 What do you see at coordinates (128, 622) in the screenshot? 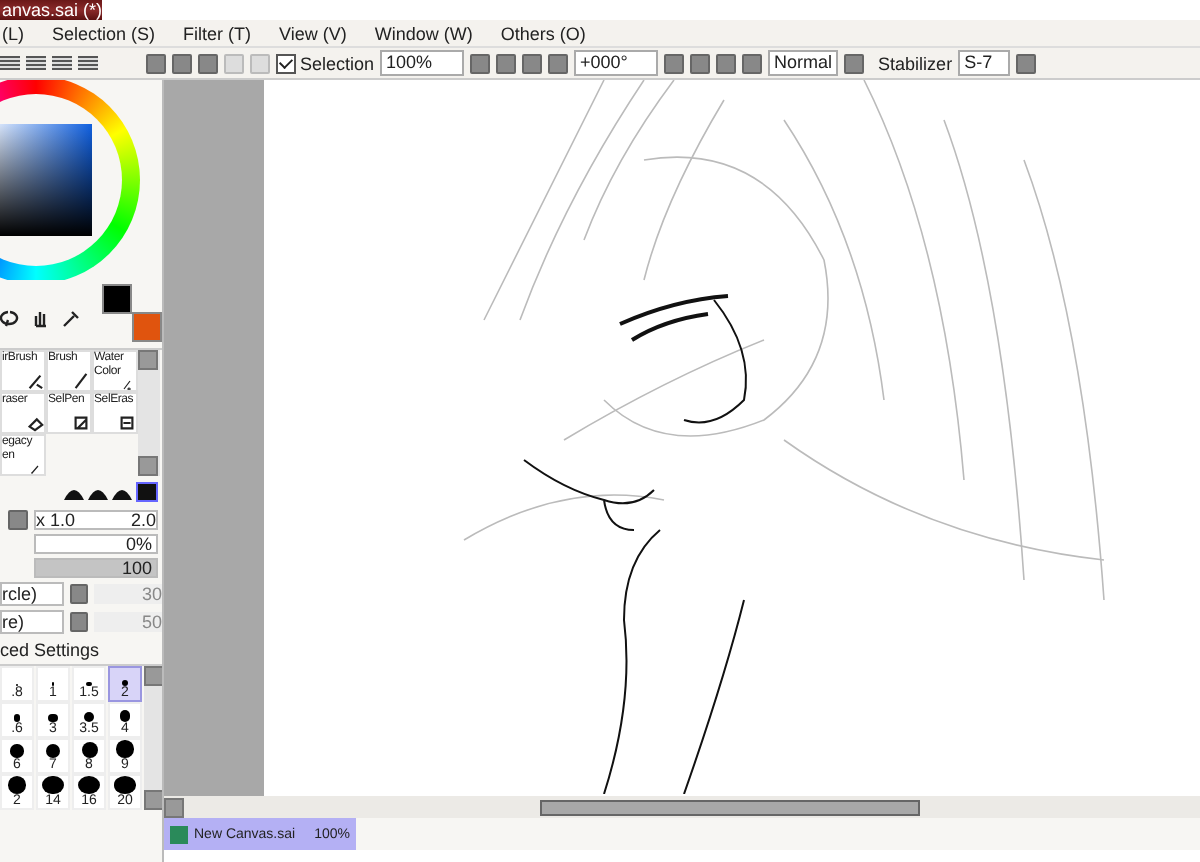
I see `texture-value: 50` at bounding box center [128, 622].